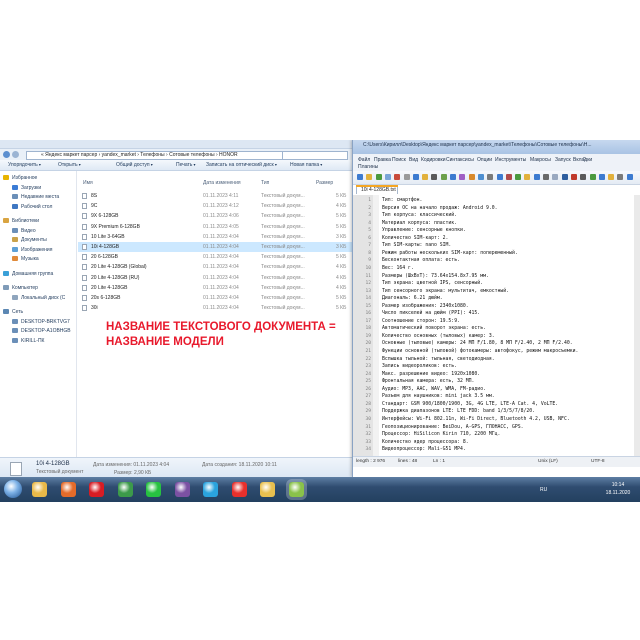 The image size is (640, 640). Describe the element at coordinates (265, 183) in the screenshot. I see `column-header-type: Тип` at that location.